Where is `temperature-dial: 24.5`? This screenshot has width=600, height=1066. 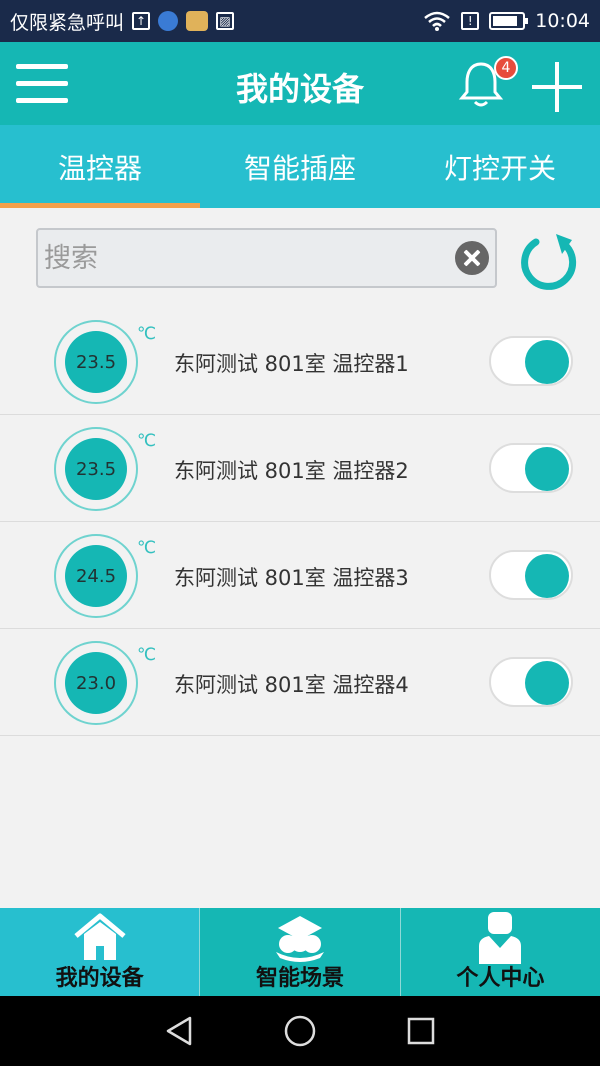 temperature-dial: 24.5 is located at coordinates (96, 576).